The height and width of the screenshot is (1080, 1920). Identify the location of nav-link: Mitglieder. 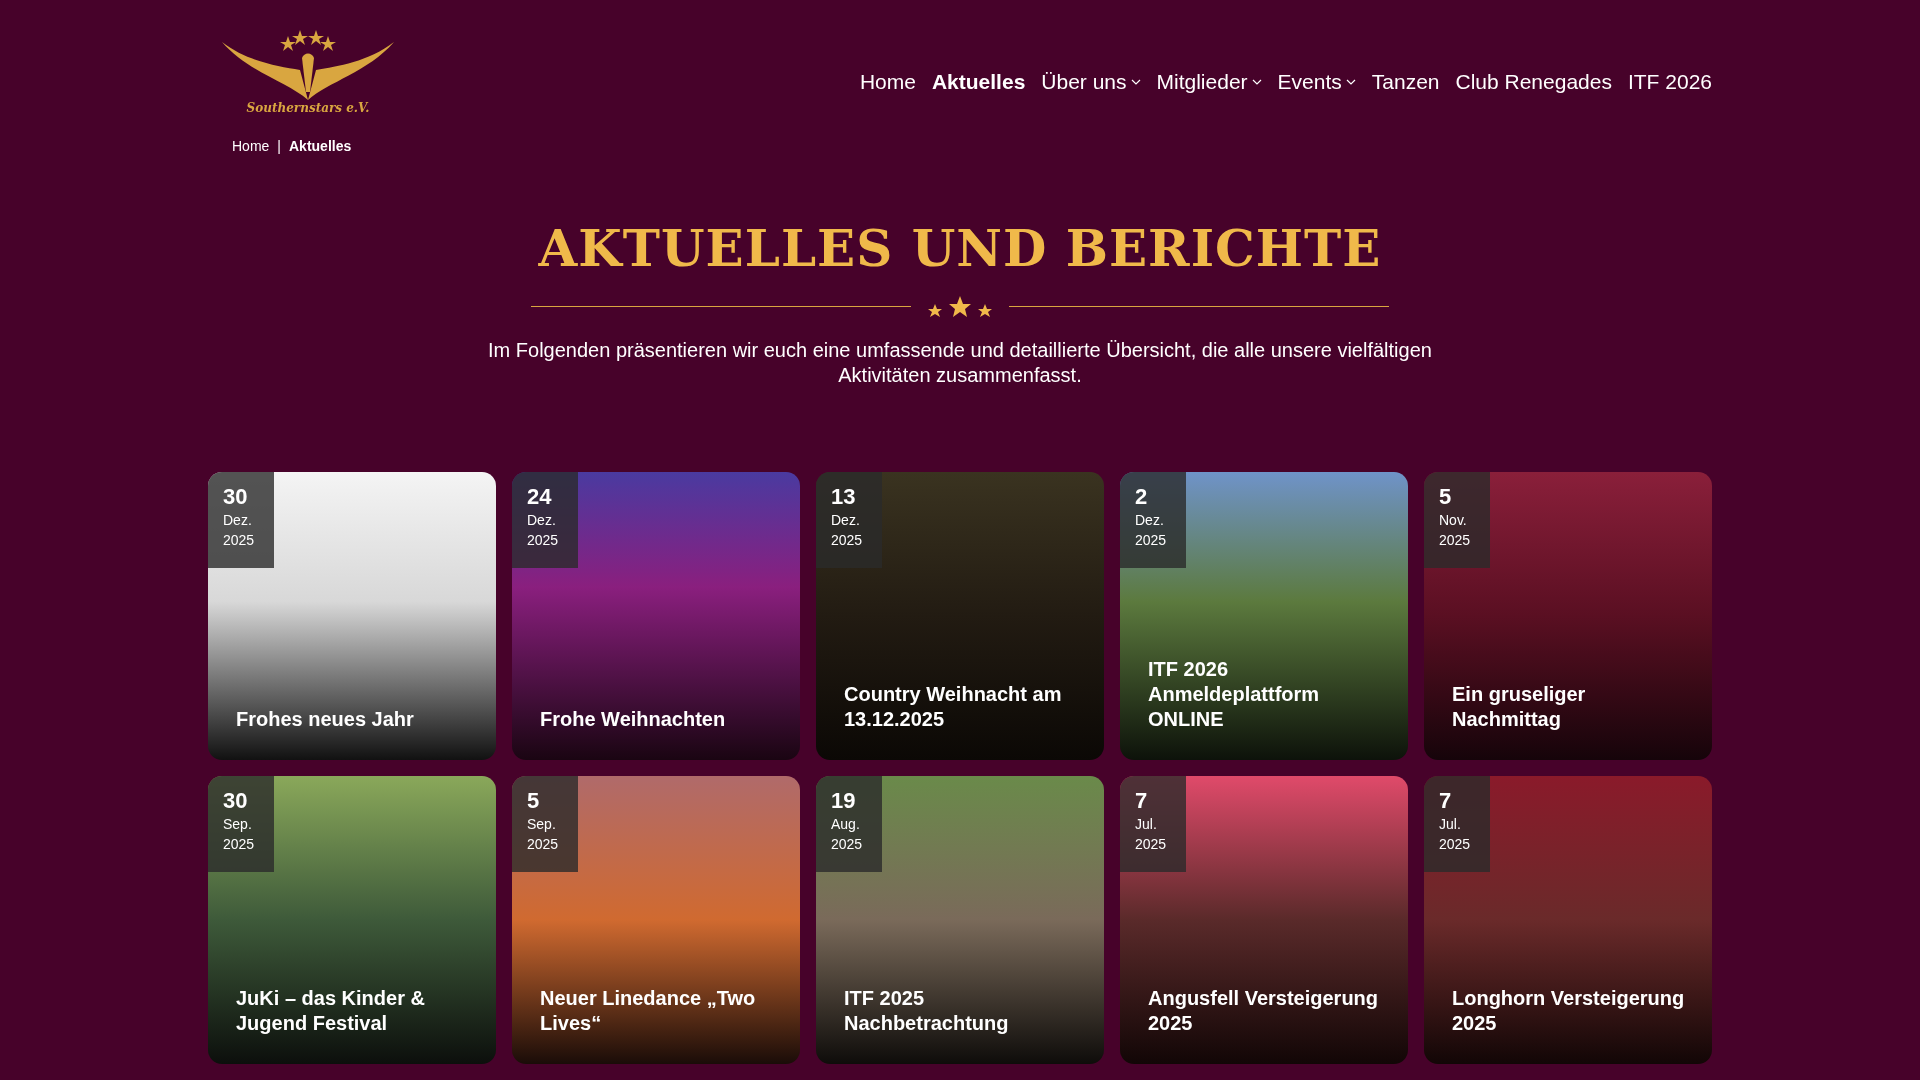
(1209, 82).